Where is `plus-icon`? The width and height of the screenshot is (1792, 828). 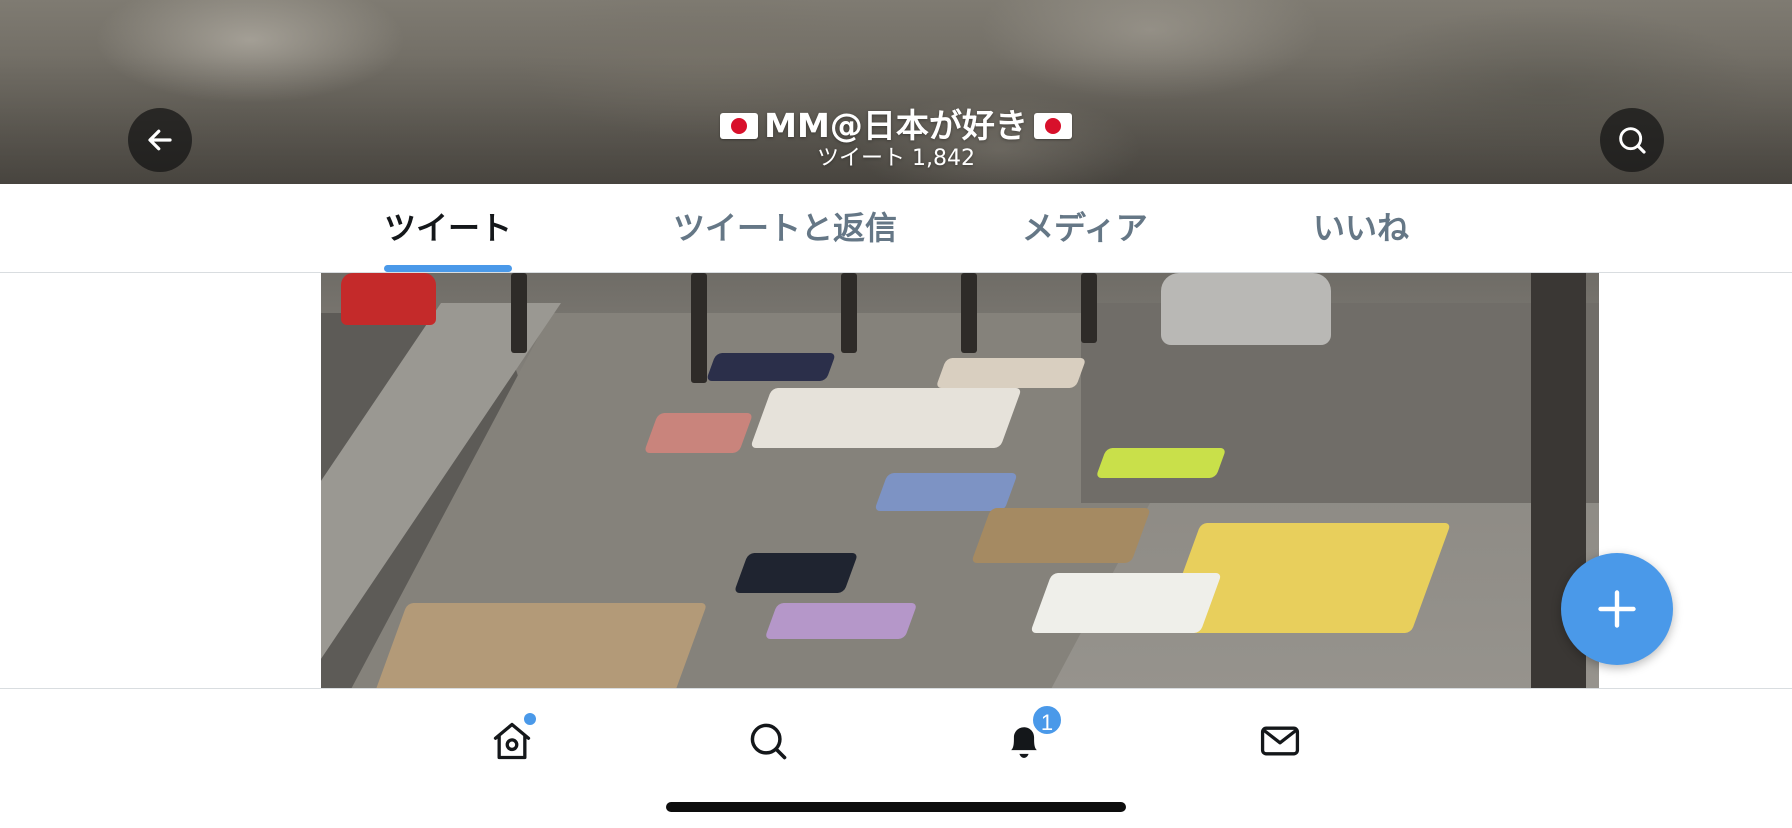
plus-icon is located at coordinates (1617, 609).